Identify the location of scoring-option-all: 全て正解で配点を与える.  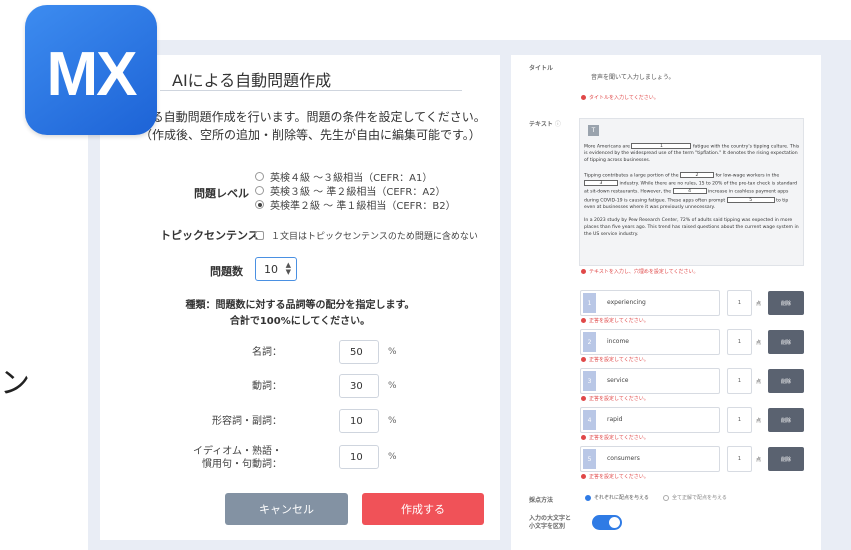
(695, 497).